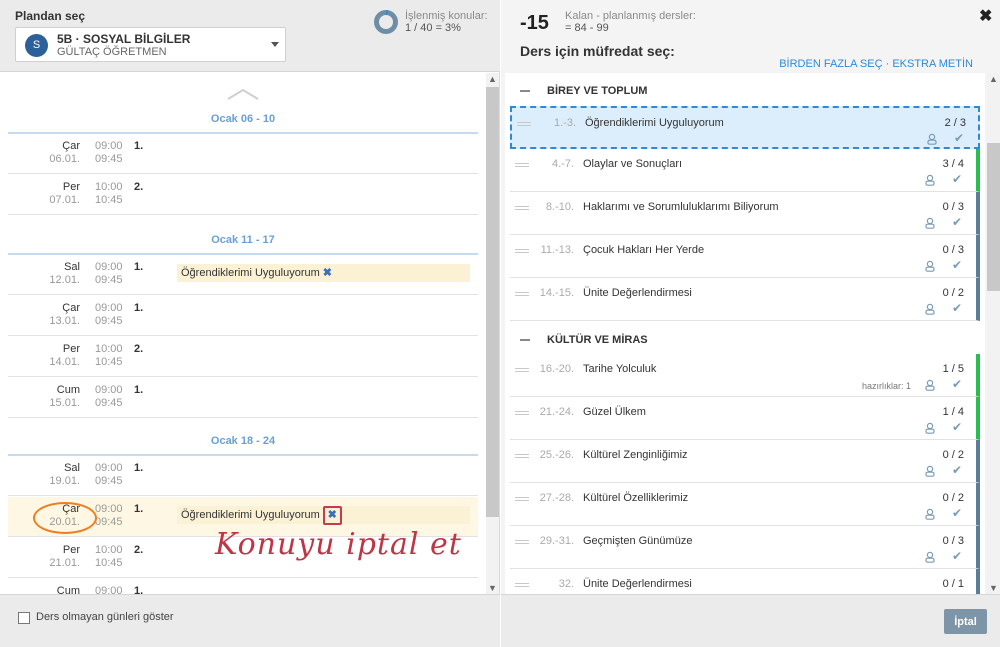 The width and height of the screenshot is (1000, 647). I want to click on topic-row: 4.-7. Olaylar ve Sonuçları 3 / 4 ✔, so click(745, 170).